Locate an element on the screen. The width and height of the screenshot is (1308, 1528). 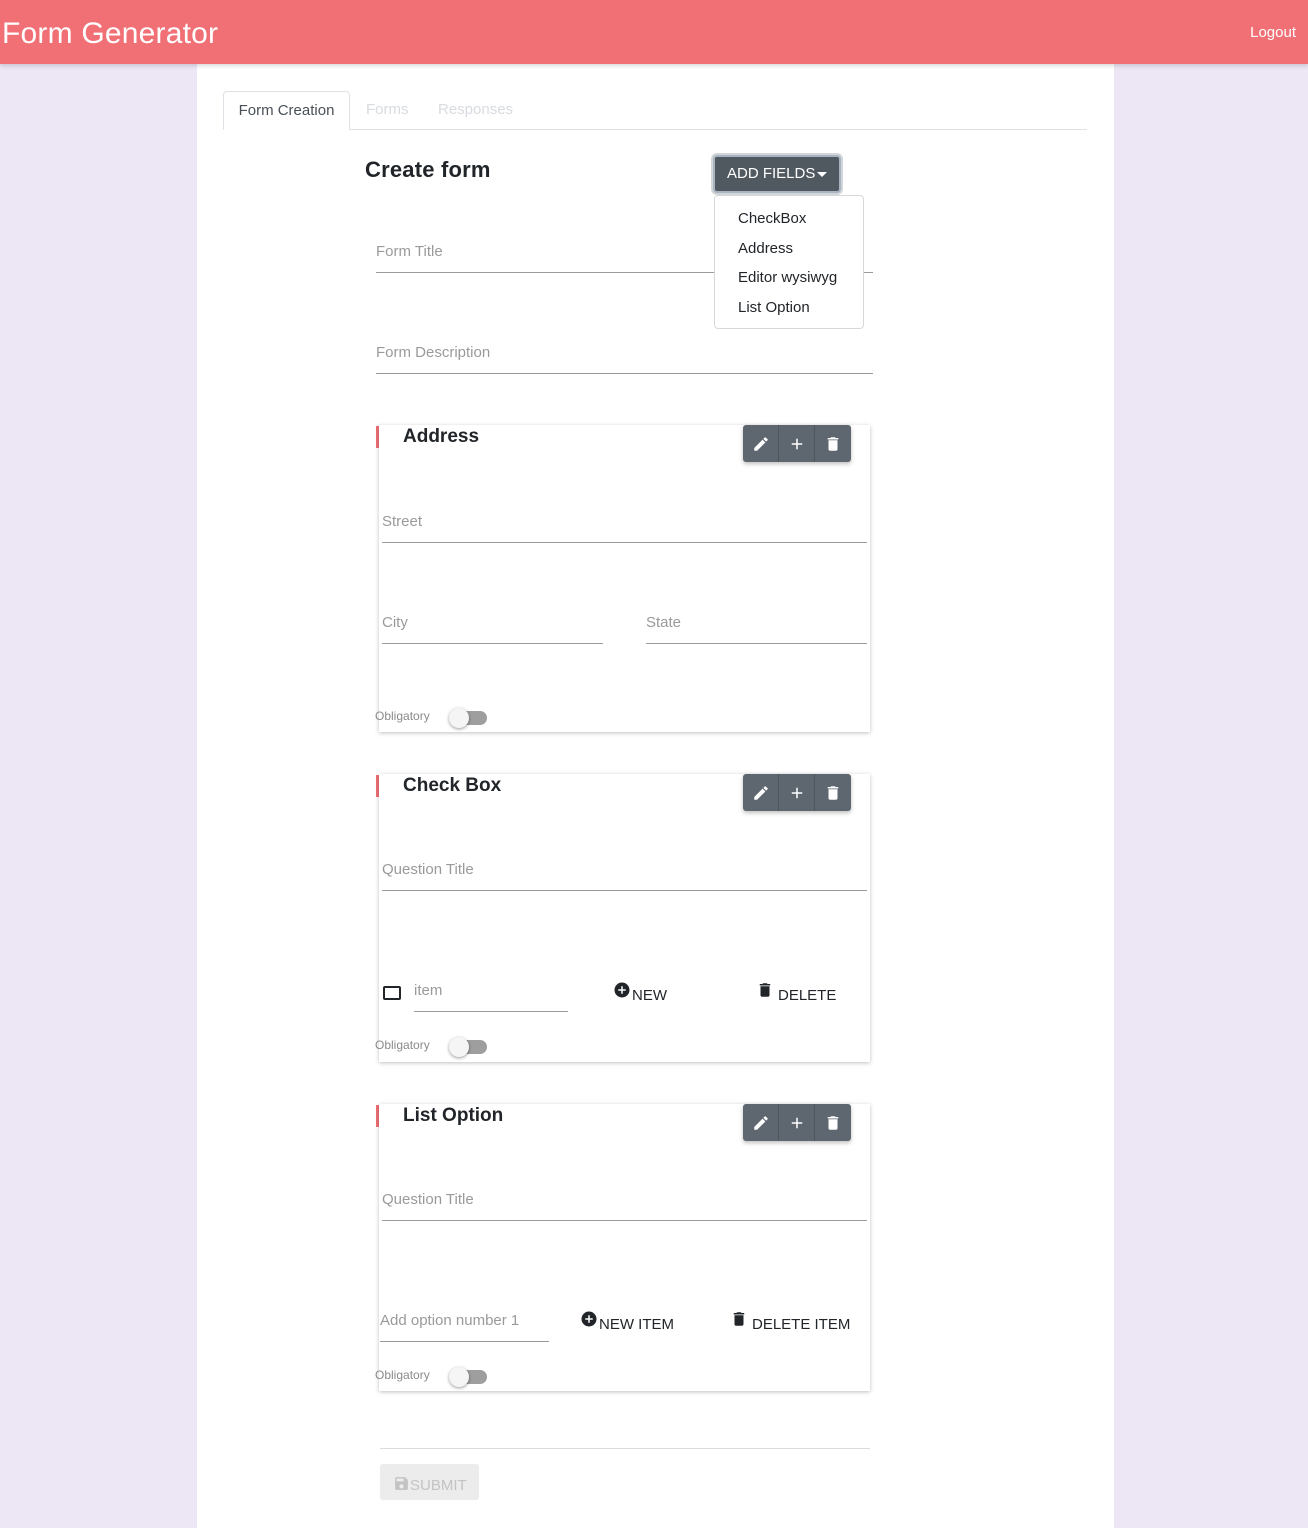
address-card: Address Street City State Obligatory is located at coordinates (622, 578).